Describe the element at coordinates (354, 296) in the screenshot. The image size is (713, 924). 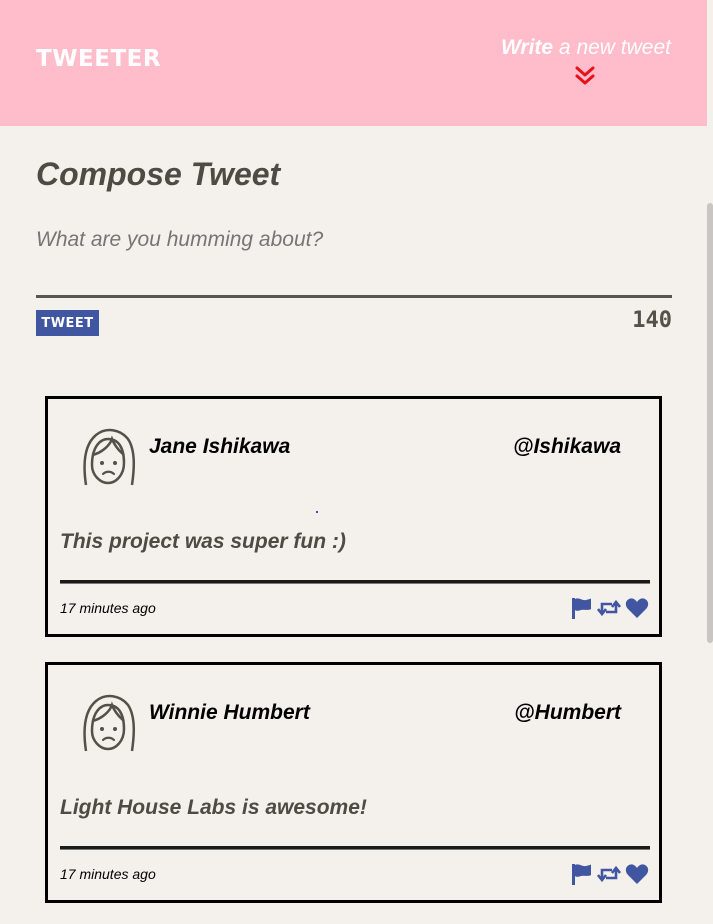
I see `compose-divider` at that location.